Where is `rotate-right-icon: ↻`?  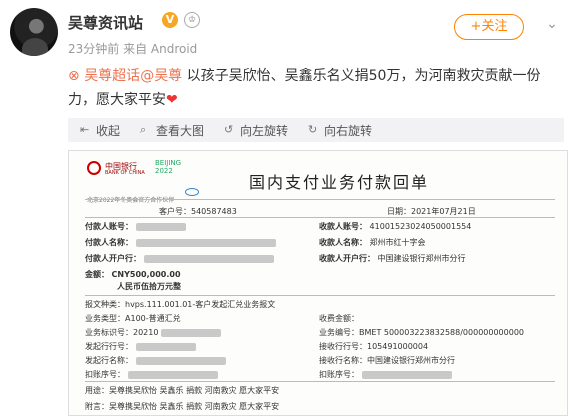
rotate-right-icon: ↻ is located at coordinates (313, 129).